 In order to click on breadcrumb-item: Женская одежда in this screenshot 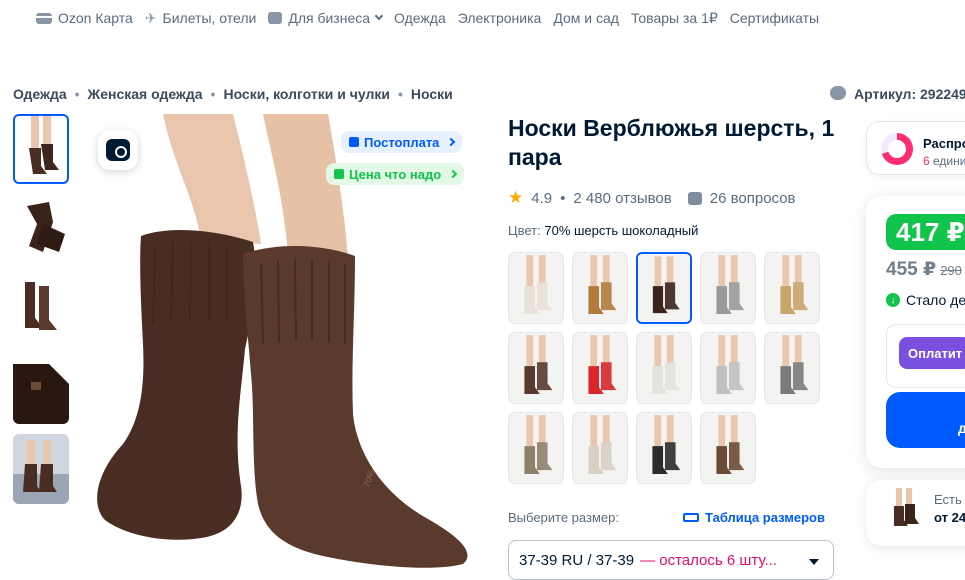, I will do `click(145, 94)`.